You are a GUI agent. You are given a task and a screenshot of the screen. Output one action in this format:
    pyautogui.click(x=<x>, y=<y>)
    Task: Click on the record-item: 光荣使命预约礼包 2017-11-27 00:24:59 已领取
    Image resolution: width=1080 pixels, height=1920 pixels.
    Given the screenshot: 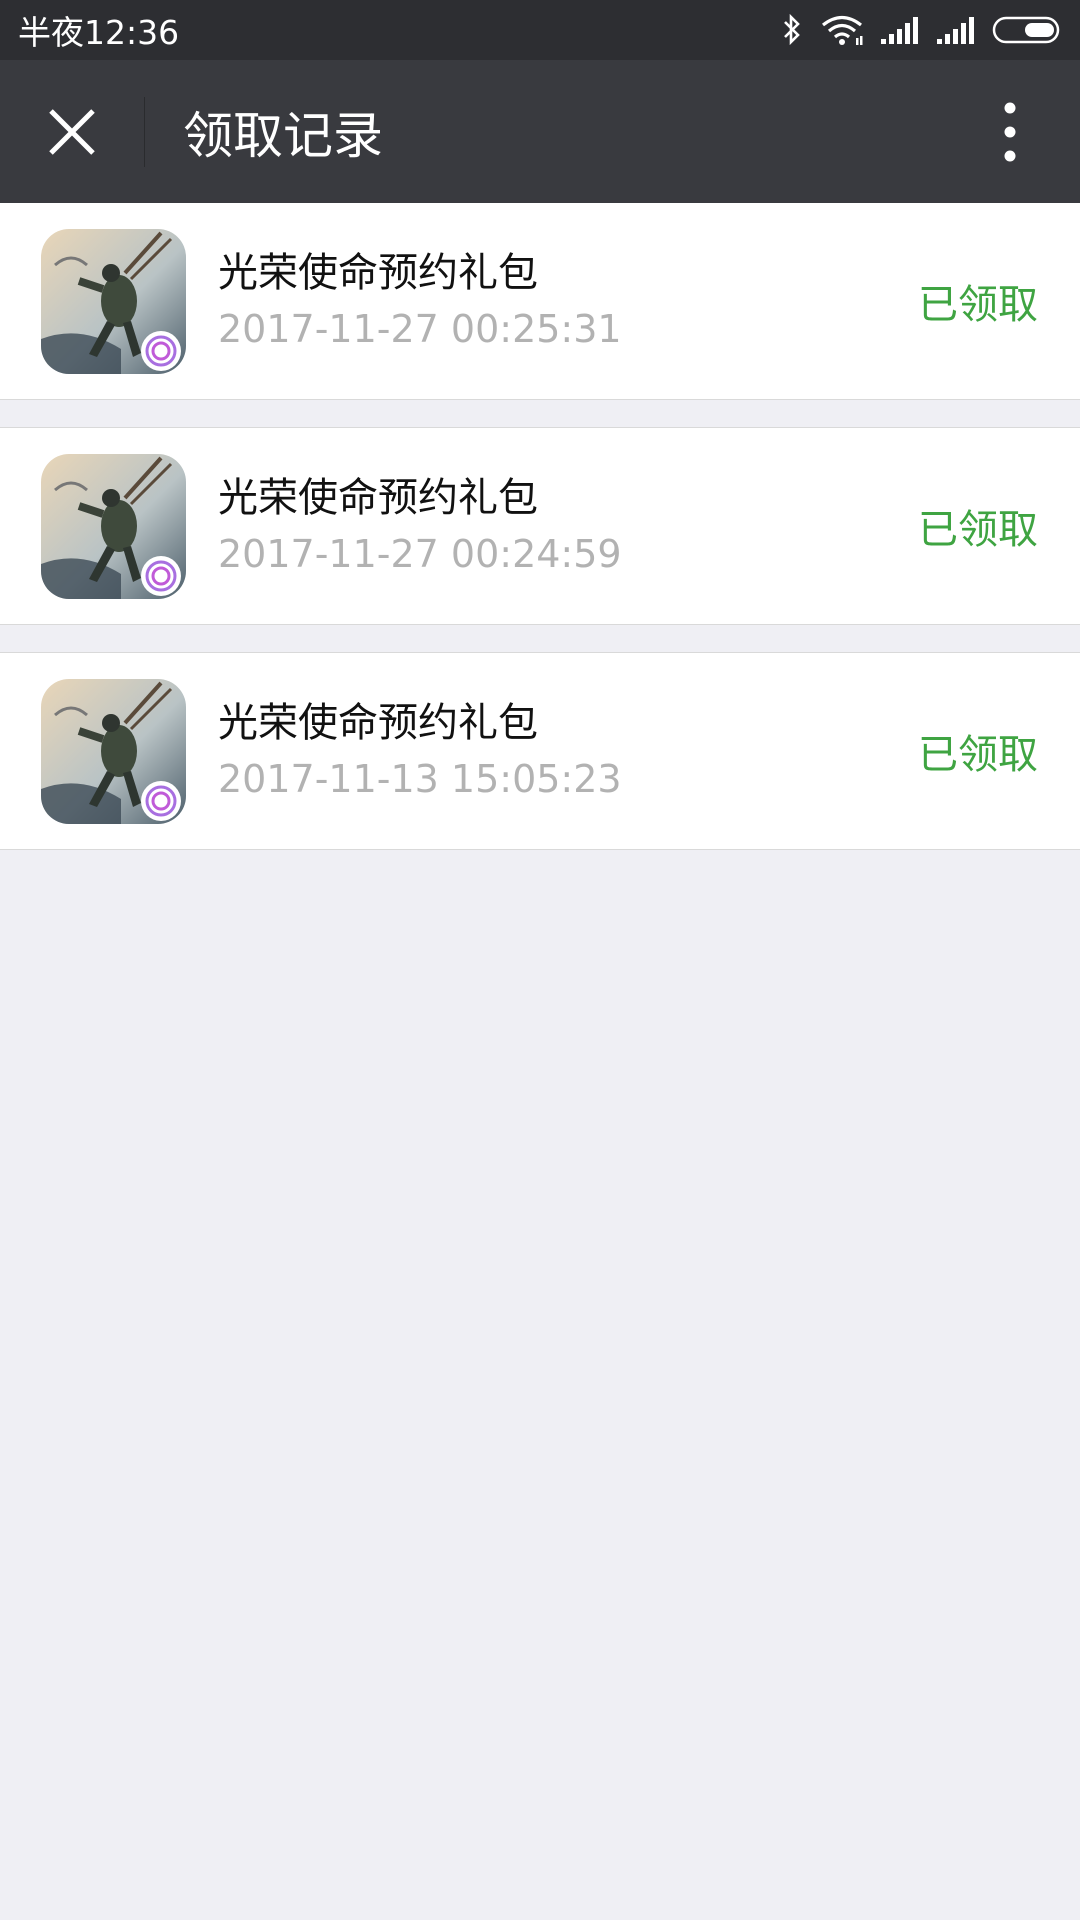 What is the action you would take?
    pyautogui.click(x=540, y=526)
    